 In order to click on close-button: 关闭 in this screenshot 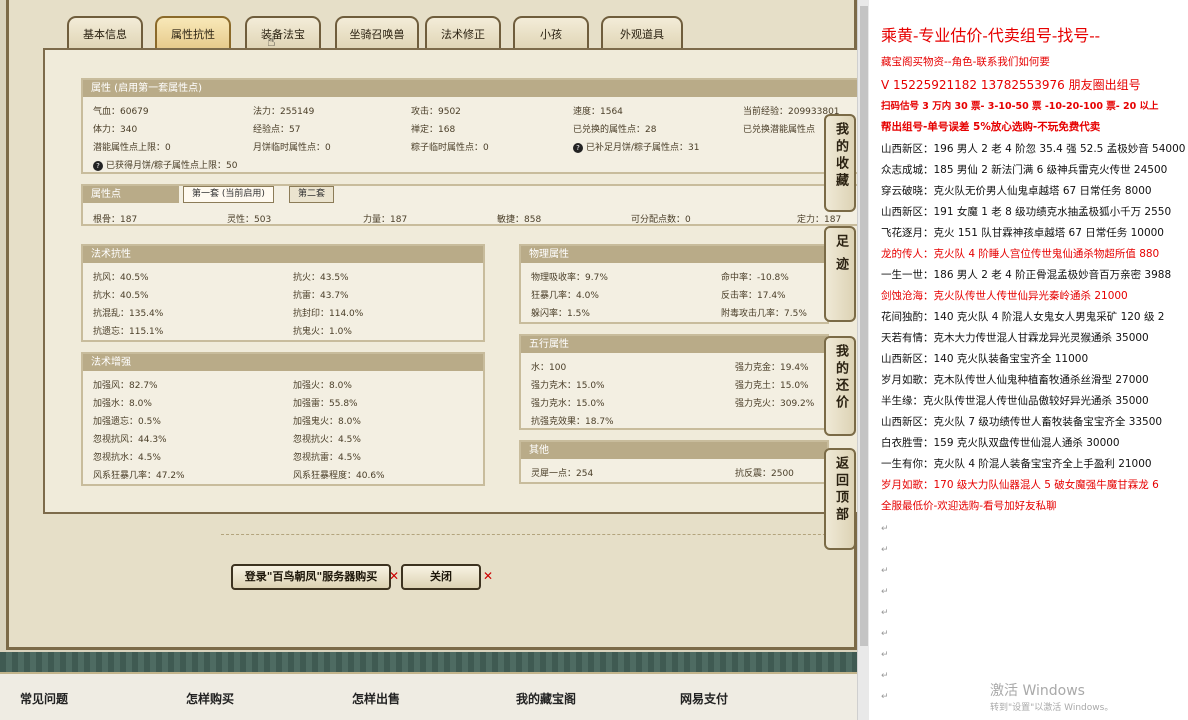, I will do `click(441, 577)`.